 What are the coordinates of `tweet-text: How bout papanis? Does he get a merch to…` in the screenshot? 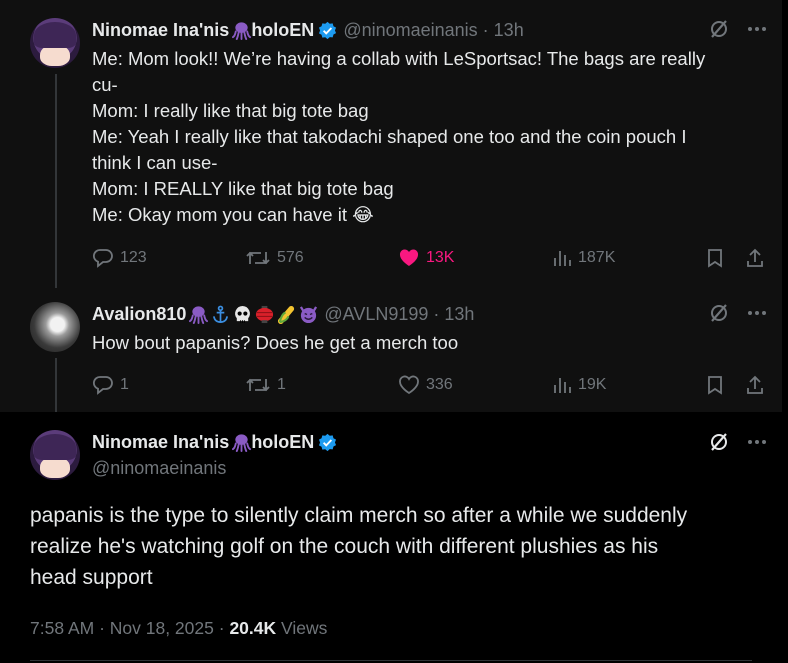 It's located at (275, 343).